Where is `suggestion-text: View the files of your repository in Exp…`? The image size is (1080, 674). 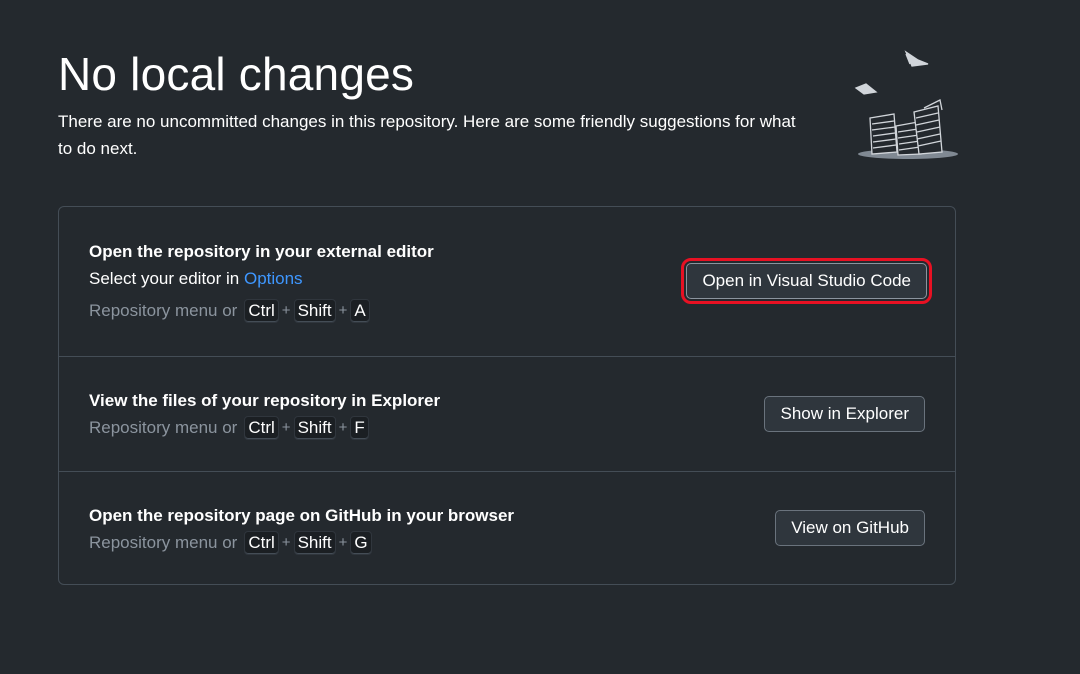
suggestion-text: View the files of your repository in Exp… is located at coordinates (264, 415).